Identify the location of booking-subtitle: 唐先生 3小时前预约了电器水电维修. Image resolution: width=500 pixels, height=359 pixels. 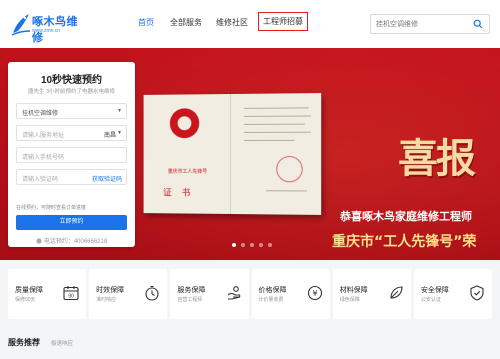
(71, 92).